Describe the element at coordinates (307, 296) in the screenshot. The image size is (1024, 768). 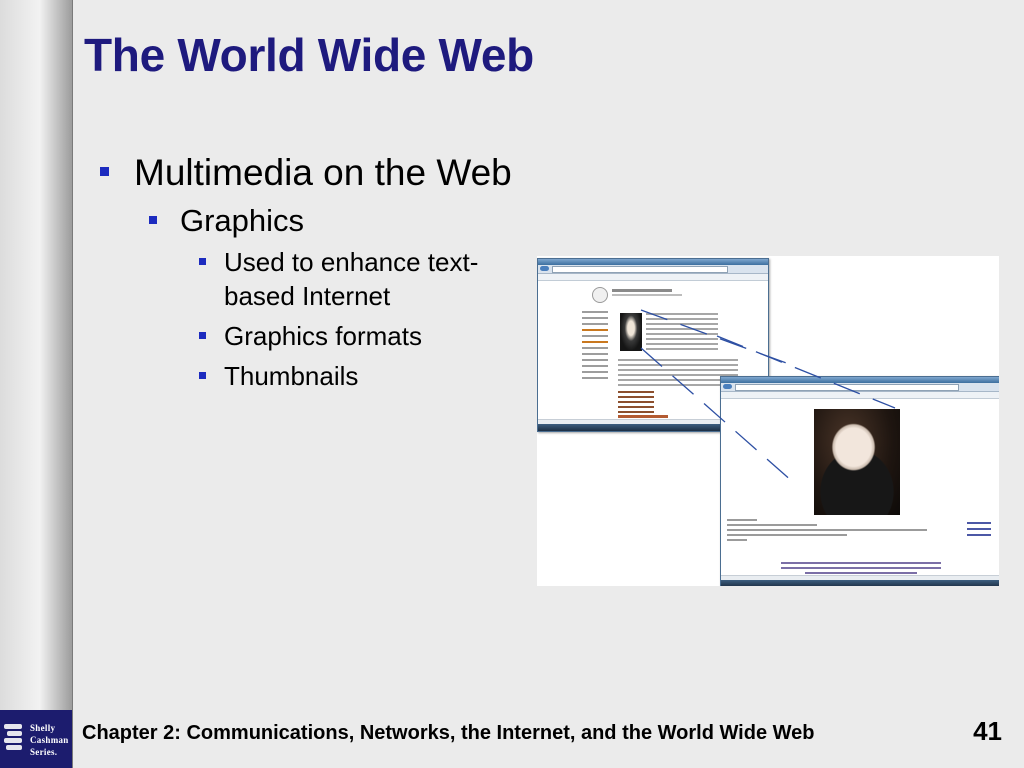
I see `bullet-level3-text-continued: based Internet` at that location.